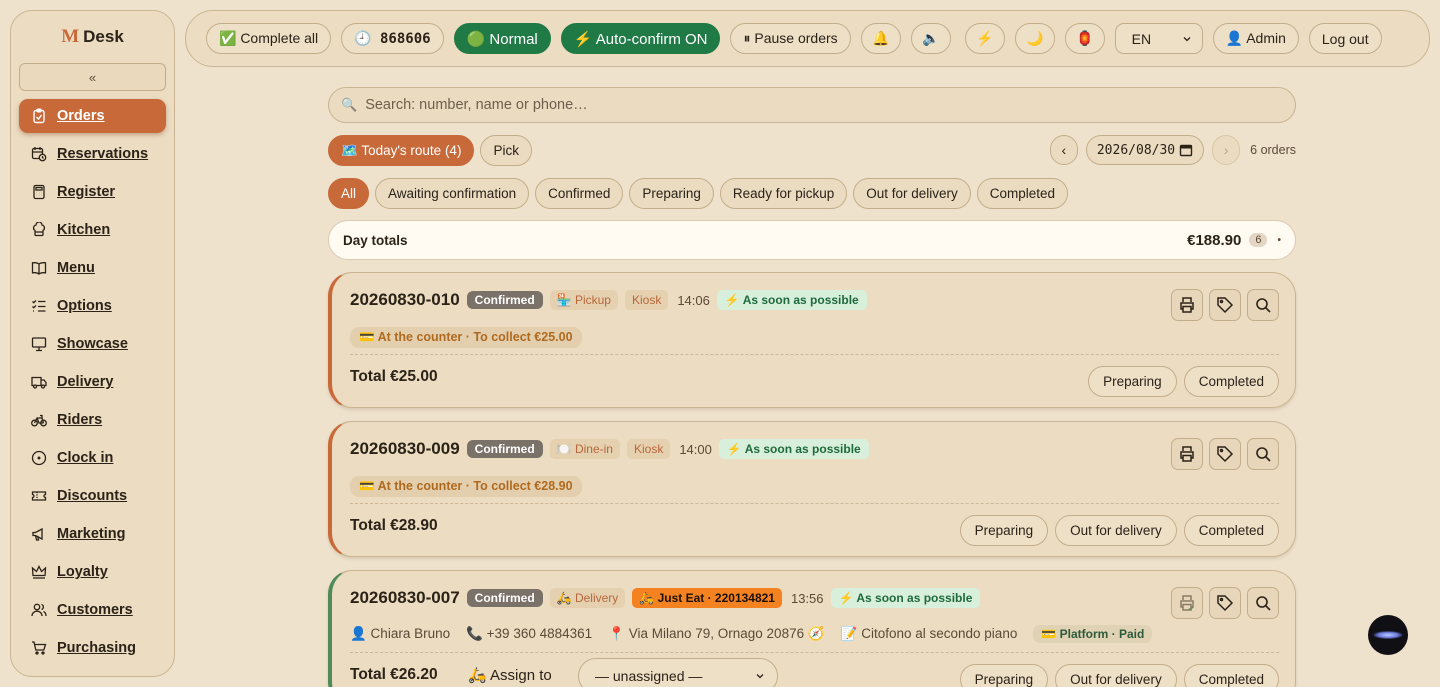 This screenshot has height=687, width=1440. What do you see at coordinates (506, 150) in the screenshot?
I see `pick-button: Pick` at bounding box center [506, 150].